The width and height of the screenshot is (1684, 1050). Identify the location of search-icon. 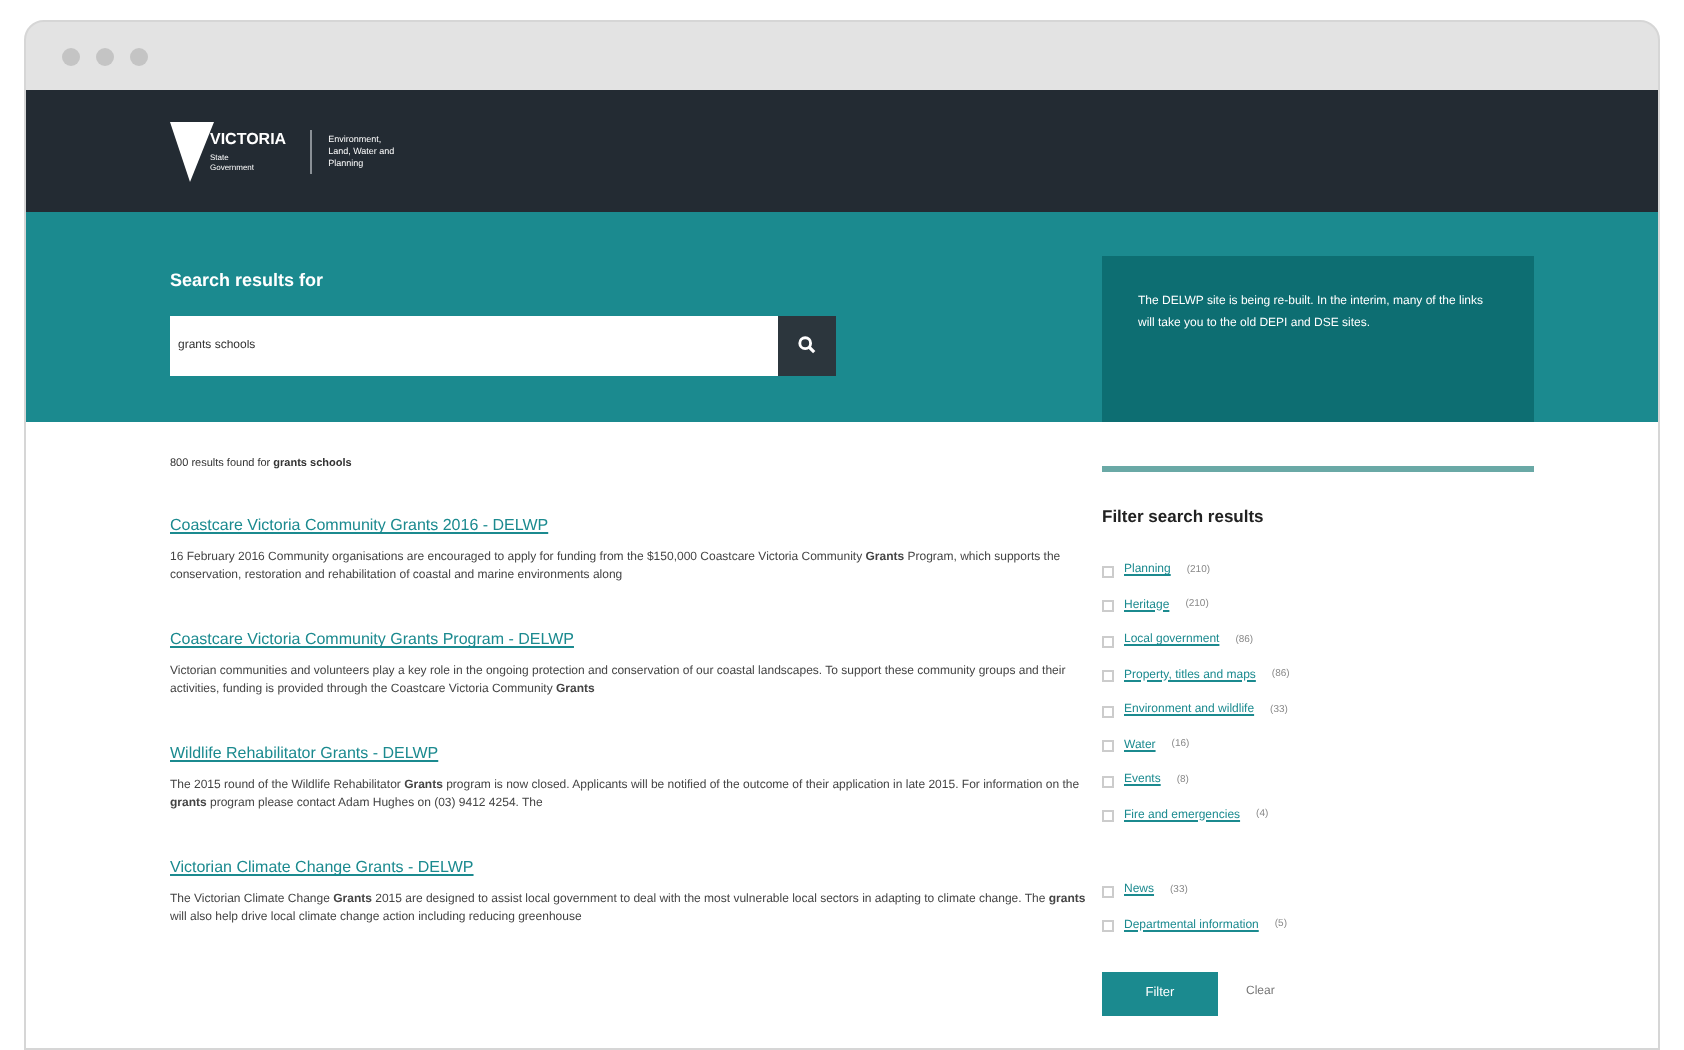
(807, 345).